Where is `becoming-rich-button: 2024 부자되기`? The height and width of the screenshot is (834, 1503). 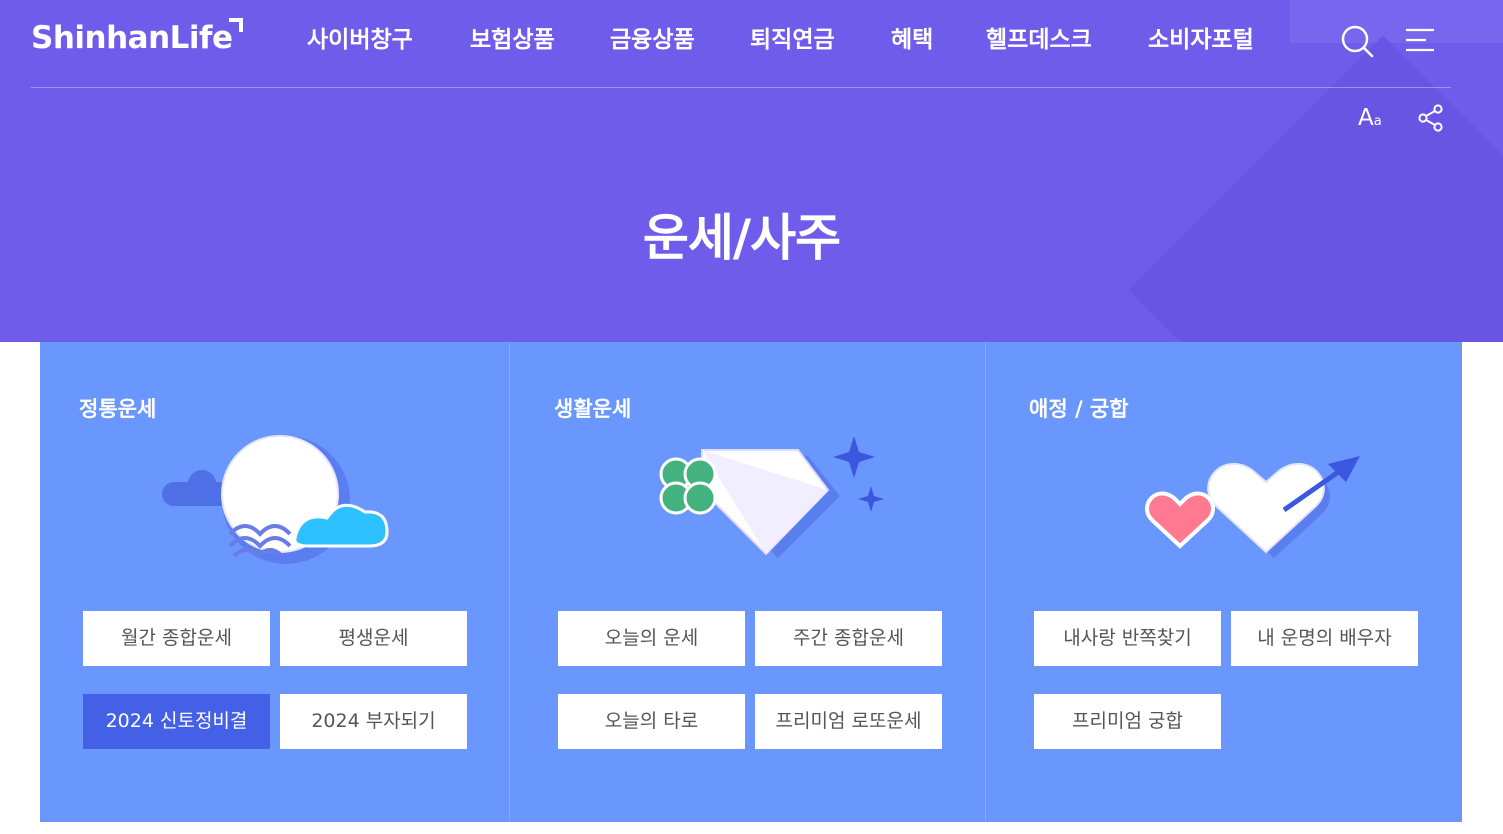 becoming-rich-button: 2024 부자되기 is located at coordinates (373, 721).